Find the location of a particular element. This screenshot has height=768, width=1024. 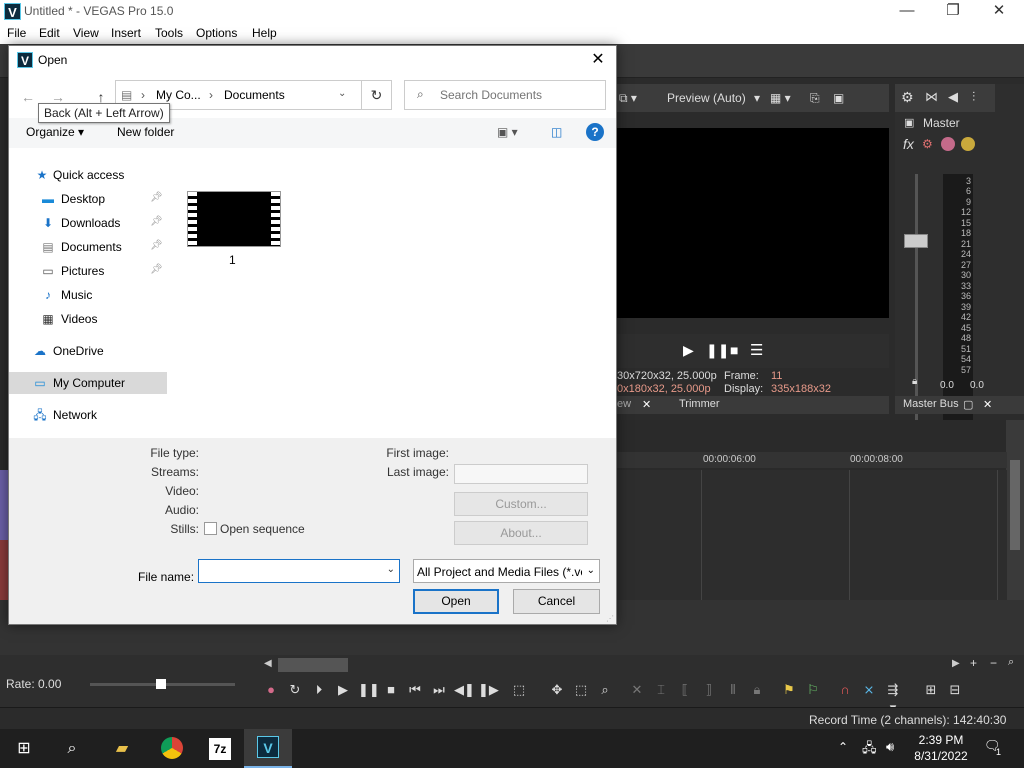

solo-icon is located at coordinates (968, 144).